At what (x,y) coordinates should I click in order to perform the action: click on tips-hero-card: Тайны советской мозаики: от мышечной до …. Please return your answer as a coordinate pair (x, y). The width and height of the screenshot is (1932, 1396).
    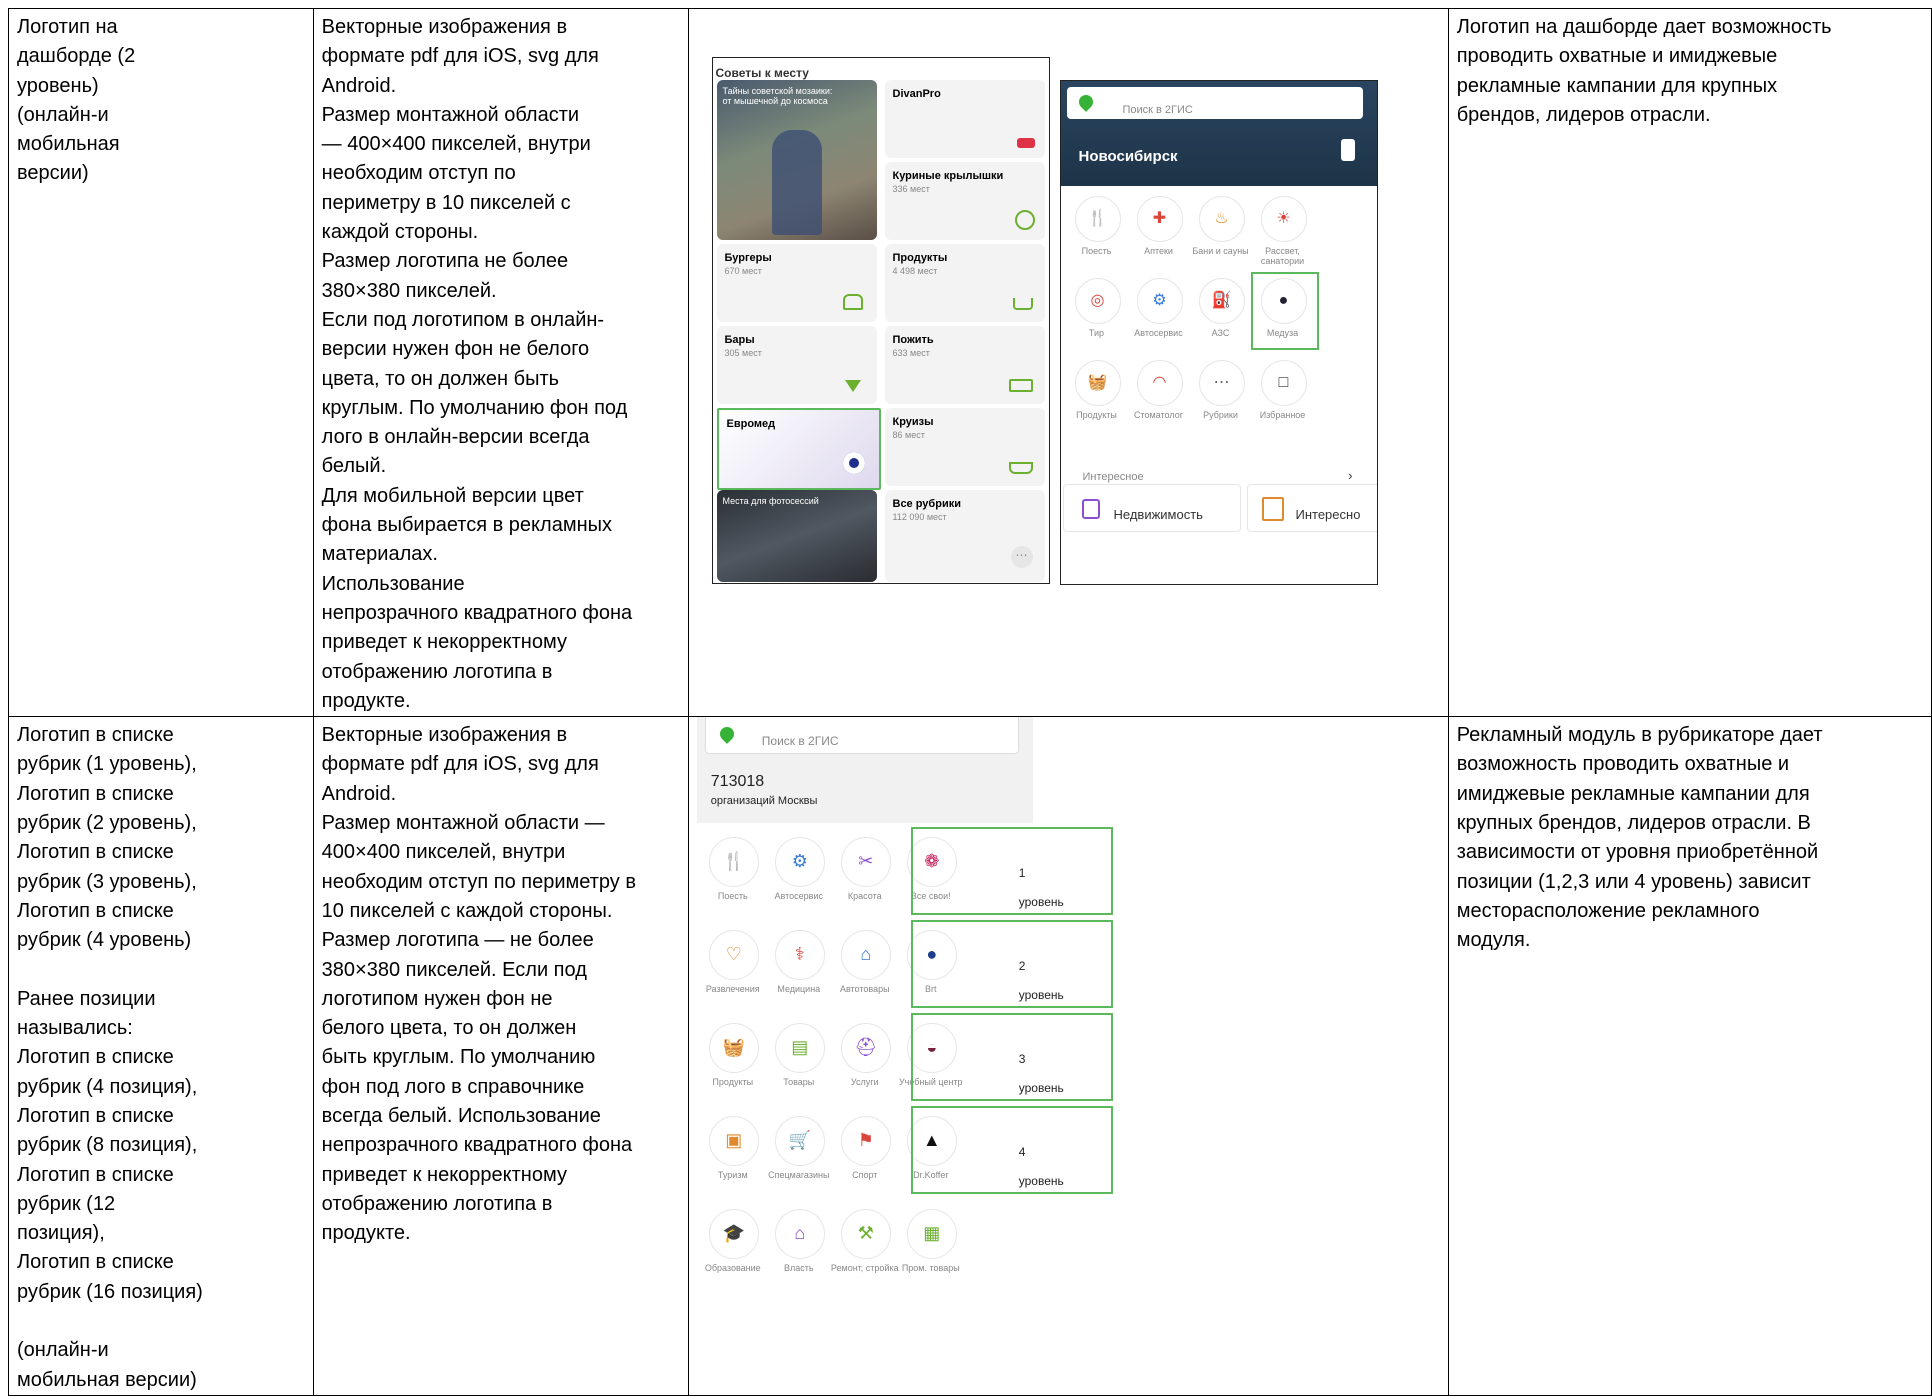
    Looking at the image, I should click on (796, 159).